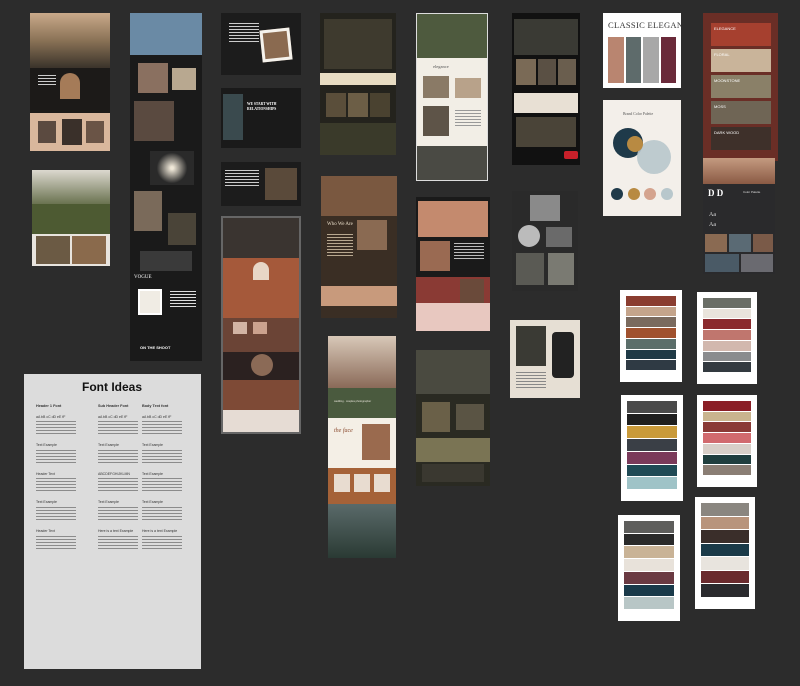 The width and height of the screenshot is (800, 686). Describe the element at coordinates (262, 106) in the screenshot. I see `relationships-heading: WE START WITH RELATIONSHIPS` at that location.